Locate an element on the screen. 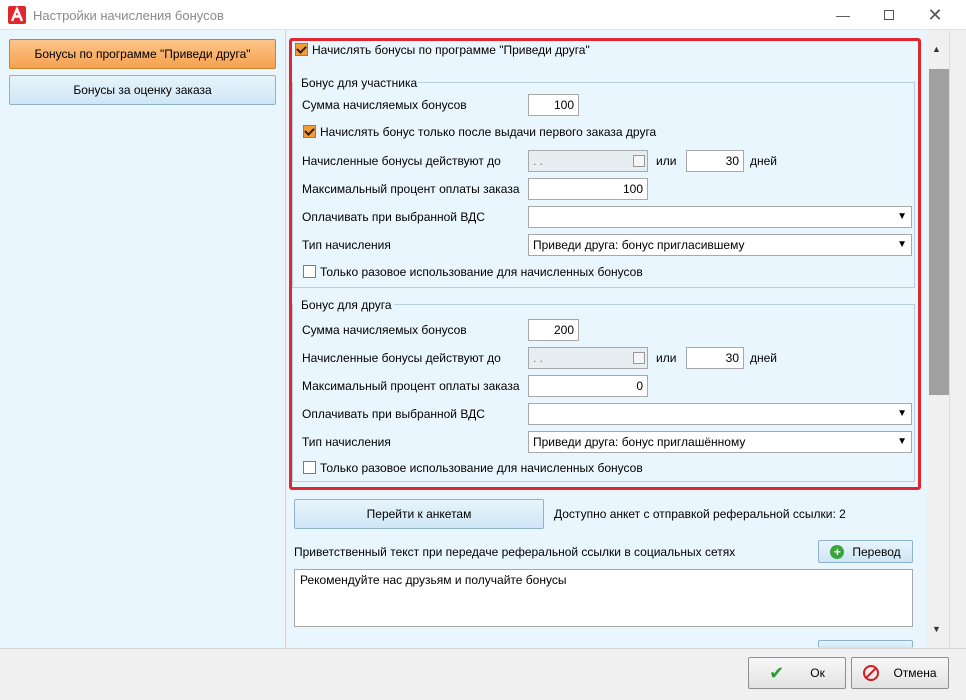 Image resolution: width=966 pixels, height=700 pixels. scroll-thumb is located at coordinates (939, 232).